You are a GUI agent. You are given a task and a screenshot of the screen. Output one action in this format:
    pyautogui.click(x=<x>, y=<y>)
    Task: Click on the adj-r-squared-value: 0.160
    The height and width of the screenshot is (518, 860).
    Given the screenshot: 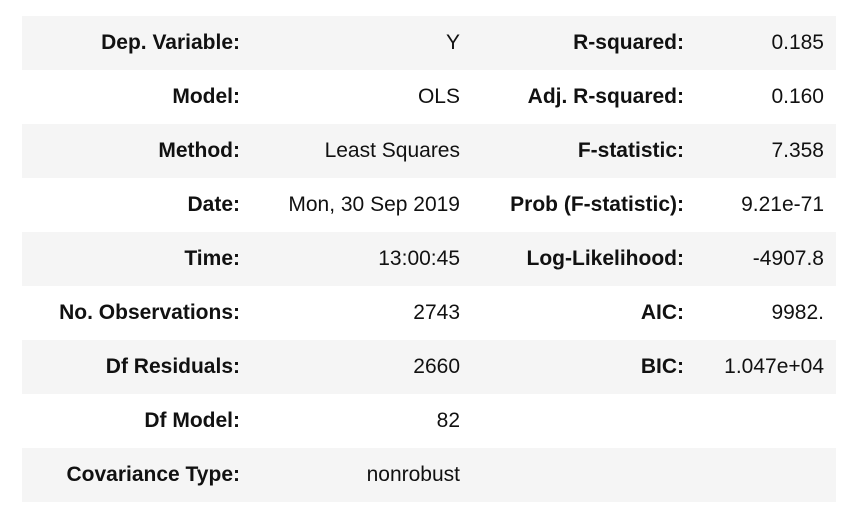 What is the action you would take?
    pyautogui.click(x=797, y=96)
    